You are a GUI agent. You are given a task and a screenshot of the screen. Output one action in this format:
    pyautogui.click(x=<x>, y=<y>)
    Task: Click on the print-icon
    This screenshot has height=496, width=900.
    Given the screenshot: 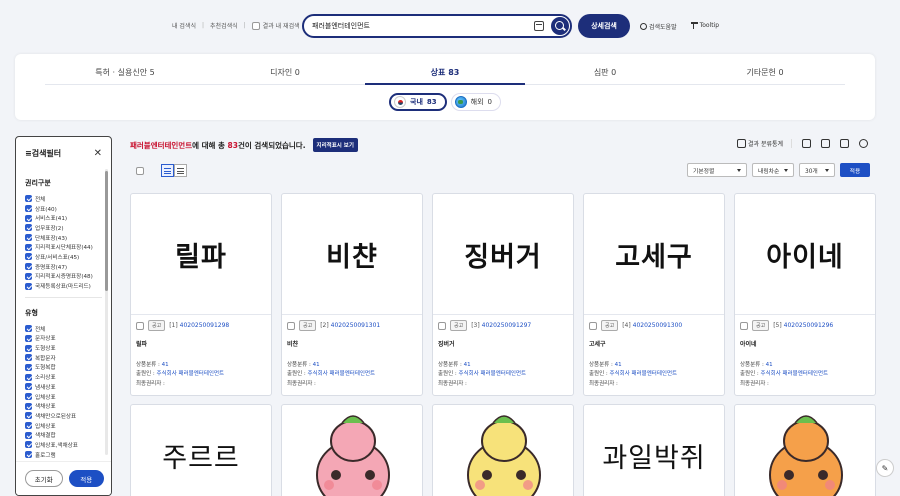 What is the action you would take?
    pyautogui.click(x=826, y=143)
    